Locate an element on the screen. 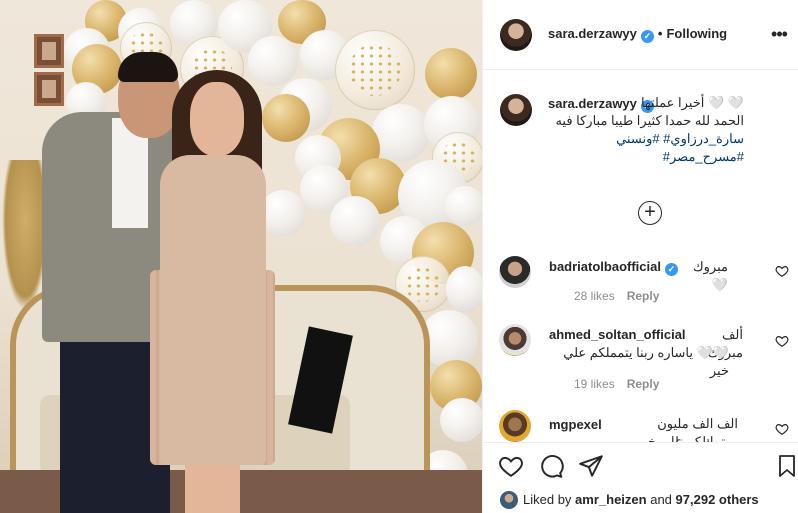 This screenshot has width=798, height=513. man-hair is located at coordinates (148, 67).